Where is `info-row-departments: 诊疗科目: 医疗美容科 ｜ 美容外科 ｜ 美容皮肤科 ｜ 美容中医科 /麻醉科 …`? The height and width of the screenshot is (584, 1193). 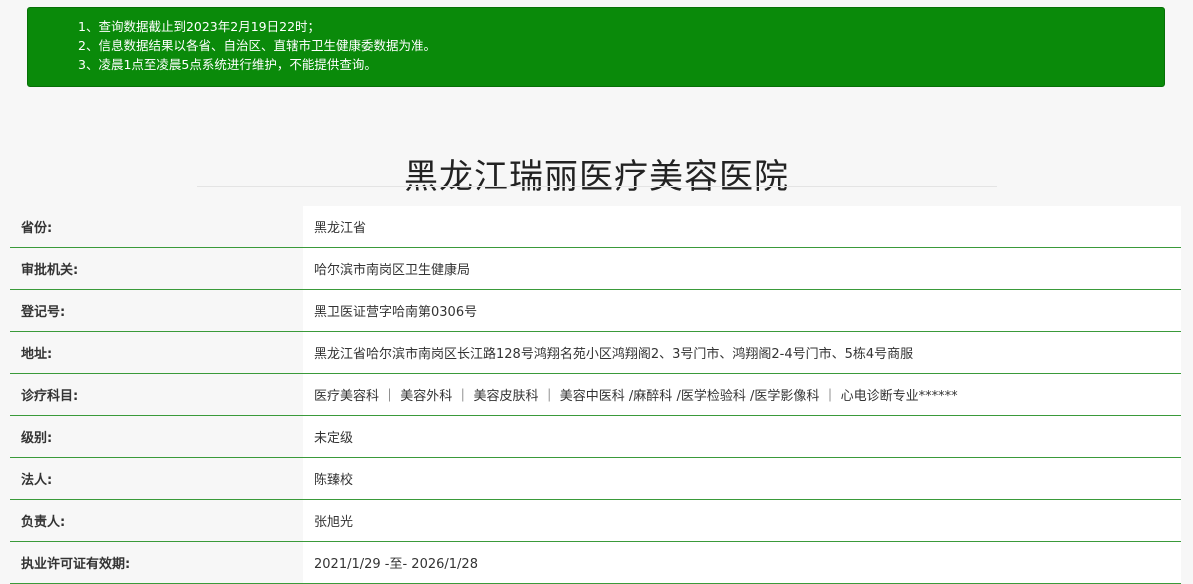
info-row-departments: 诊疗科目: 医疗美容科 ｜ 美容外科 ｜ 美容皮肤科 ｜ 美容中医科 /麻醉科 … is located at coordinates (595, 395).